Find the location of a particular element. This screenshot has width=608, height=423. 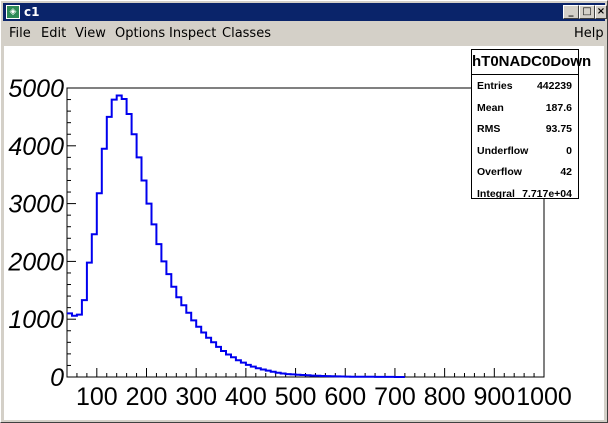

stat-row-underflow: Underflow 0 is located at coordinates (525, 151).